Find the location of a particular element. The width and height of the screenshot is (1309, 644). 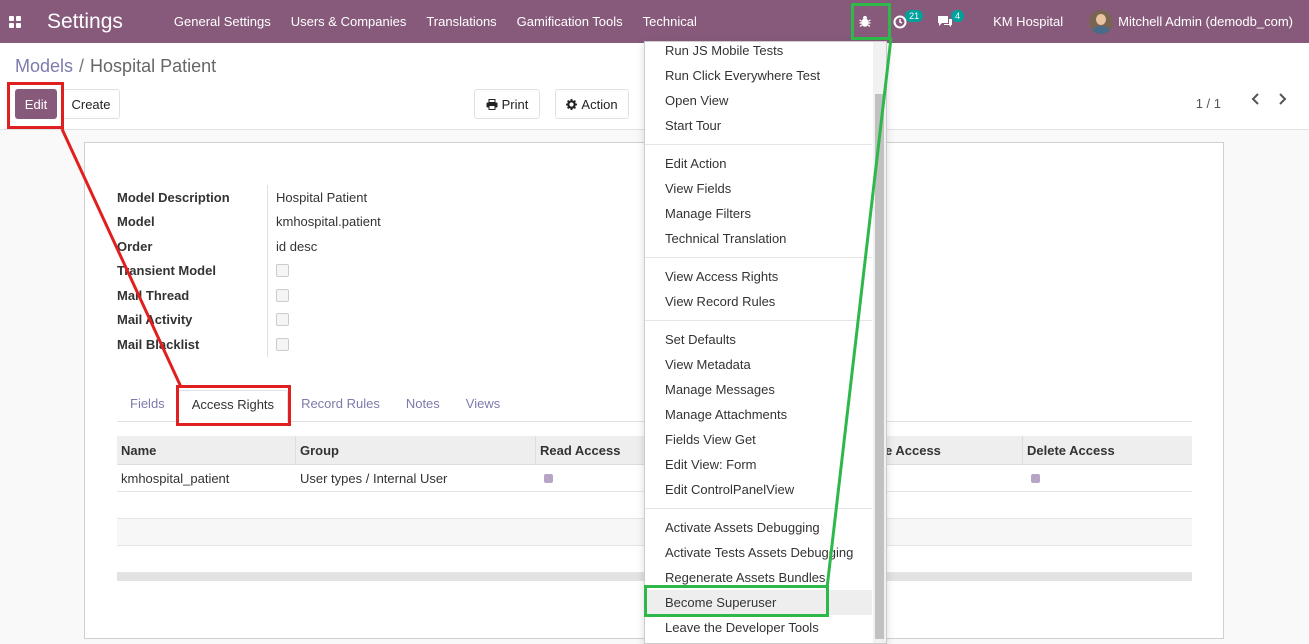

menu-run-click-everywhere: Run Click Everywhere Test is located at coordinates (765, 75).